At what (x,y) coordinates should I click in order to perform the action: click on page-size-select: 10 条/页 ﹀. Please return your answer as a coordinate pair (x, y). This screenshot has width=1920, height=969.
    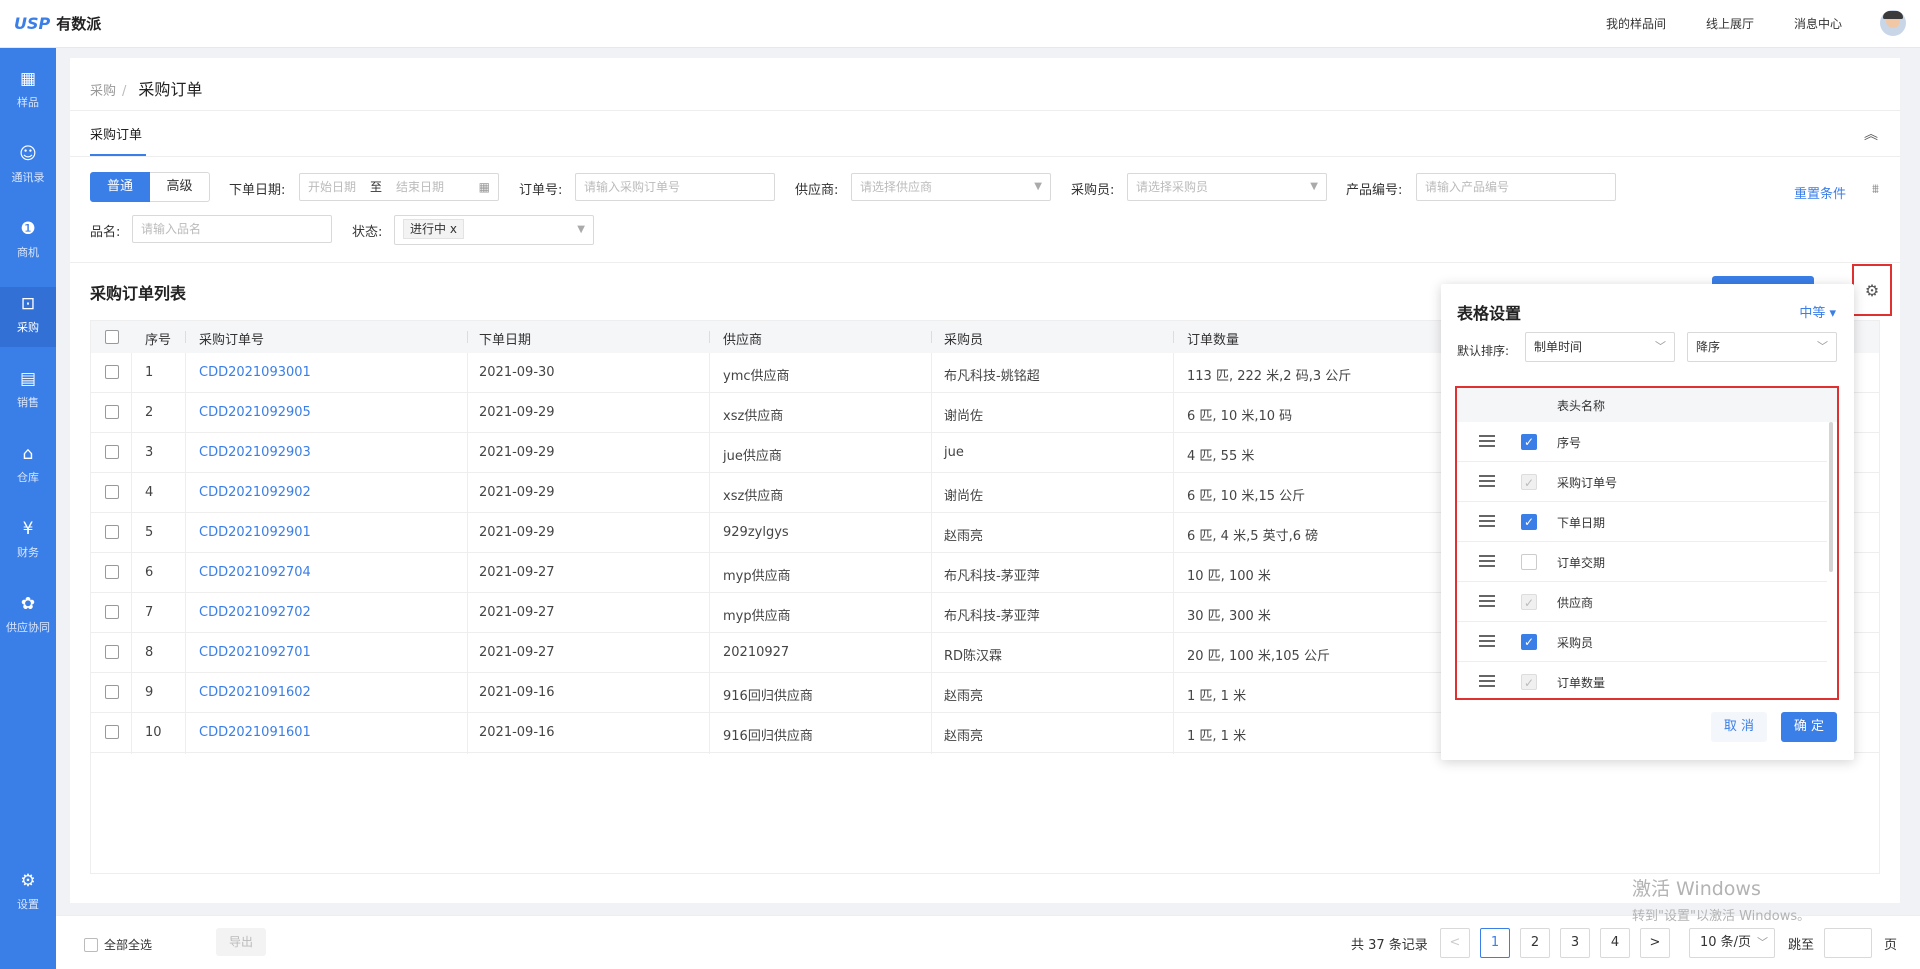
    Looking at the image, I should click on (1732, 943).